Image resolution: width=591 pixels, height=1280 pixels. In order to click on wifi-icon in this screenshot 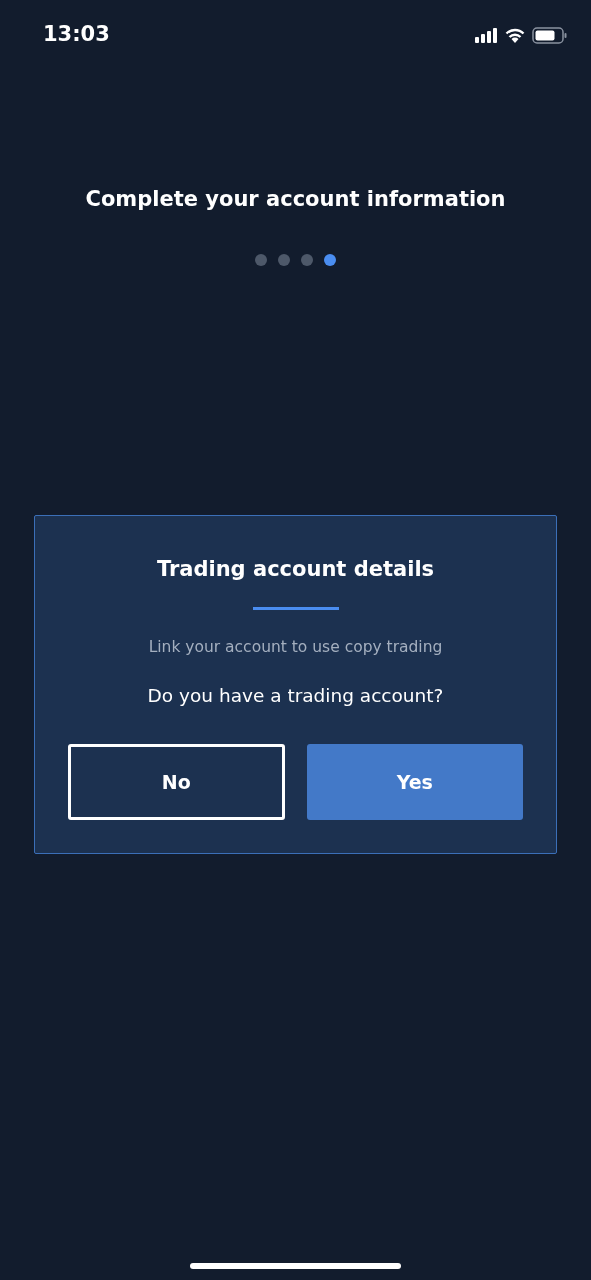, I will do `click(515, 35)`.